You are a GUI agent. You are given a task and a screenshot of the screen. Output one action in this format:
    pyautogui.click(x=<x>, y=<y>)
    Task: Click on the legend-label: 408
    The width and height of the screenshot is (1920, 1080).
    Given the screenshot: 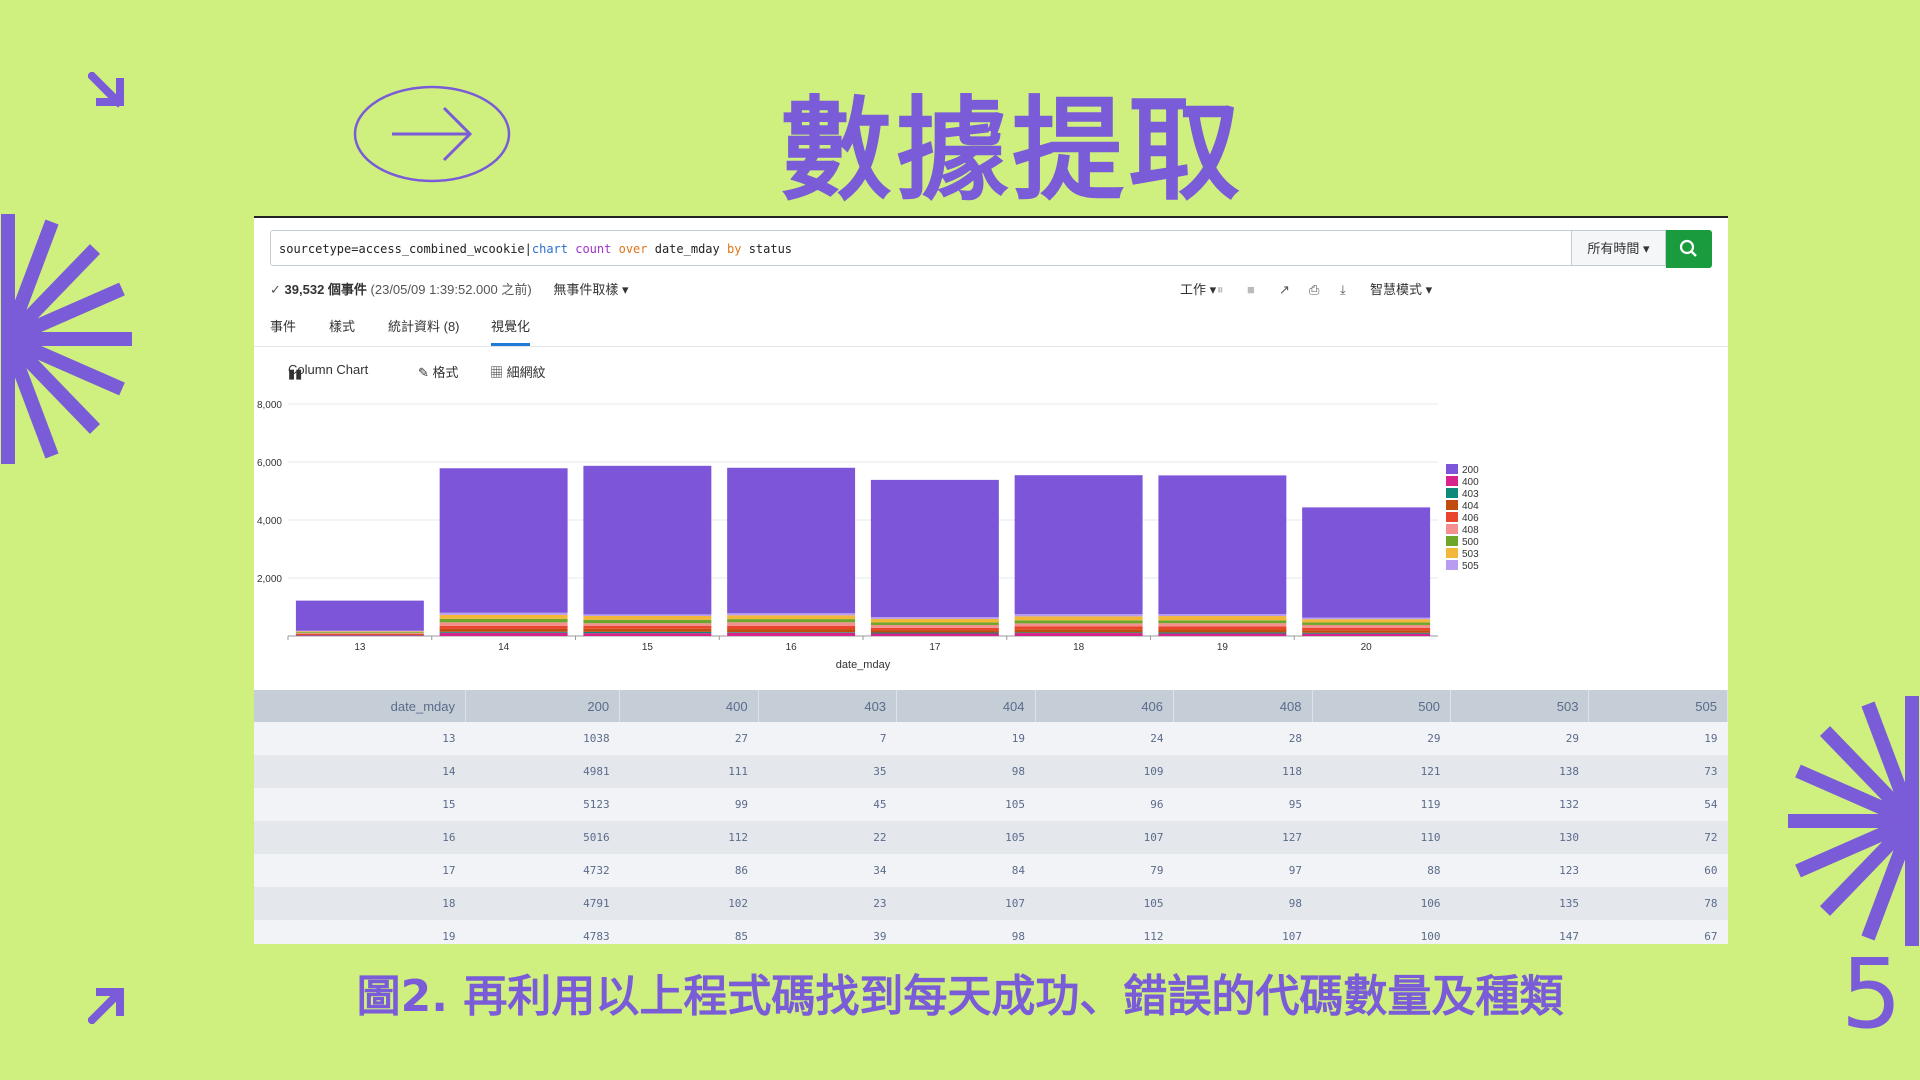 What is the action you would take?
    pyautogui.click(x=1470, y=530)
    